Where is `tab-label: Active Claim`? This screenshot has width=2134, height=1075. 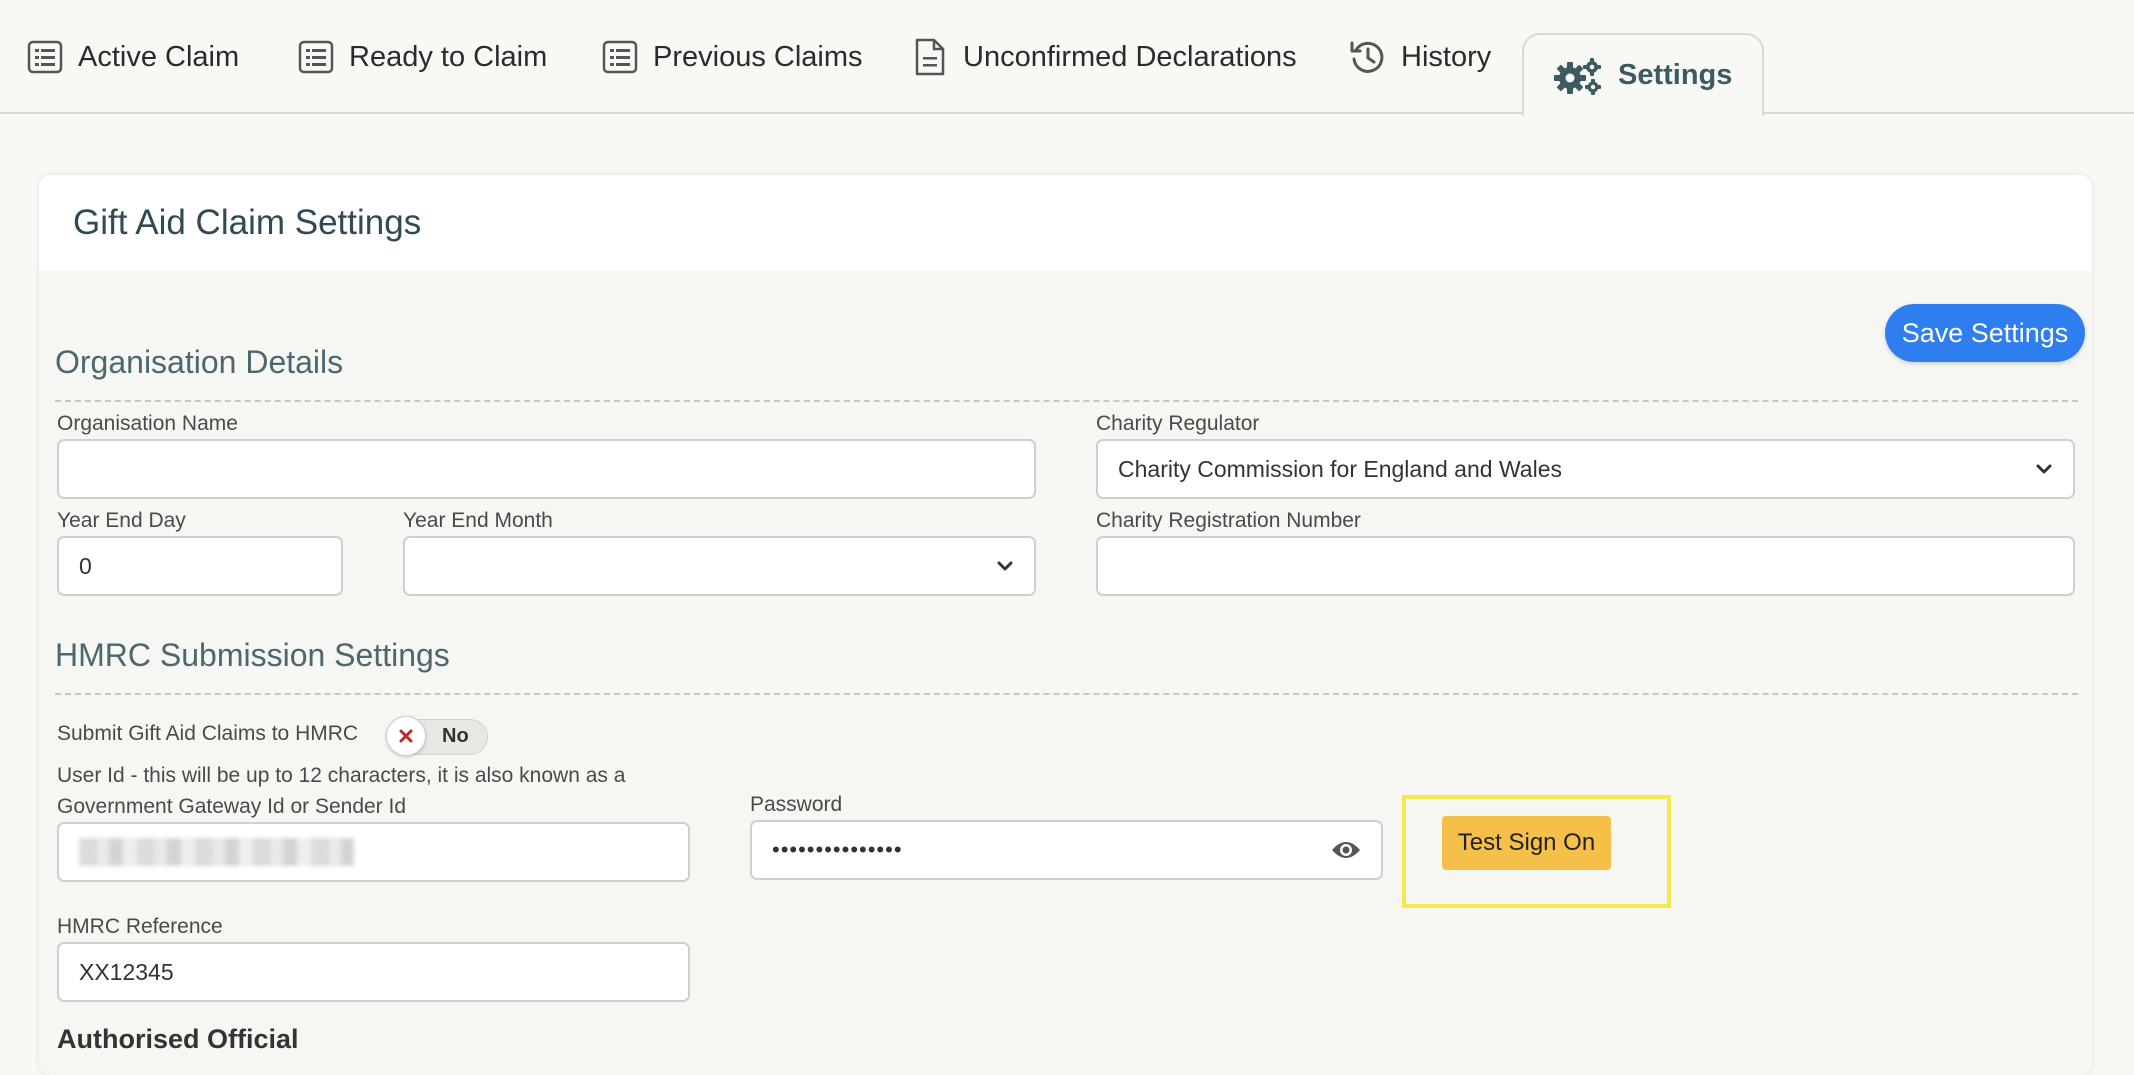 tab-label: Active Claim is located at coordinates (159, 56).